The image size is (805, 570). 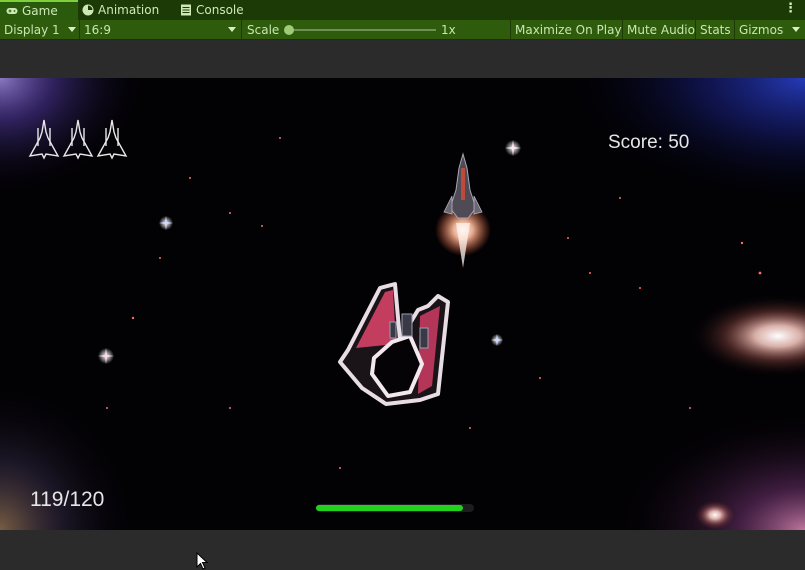 I want to click on maximize-on-play-label: Maximize On Play, so click(x=568, y=29).